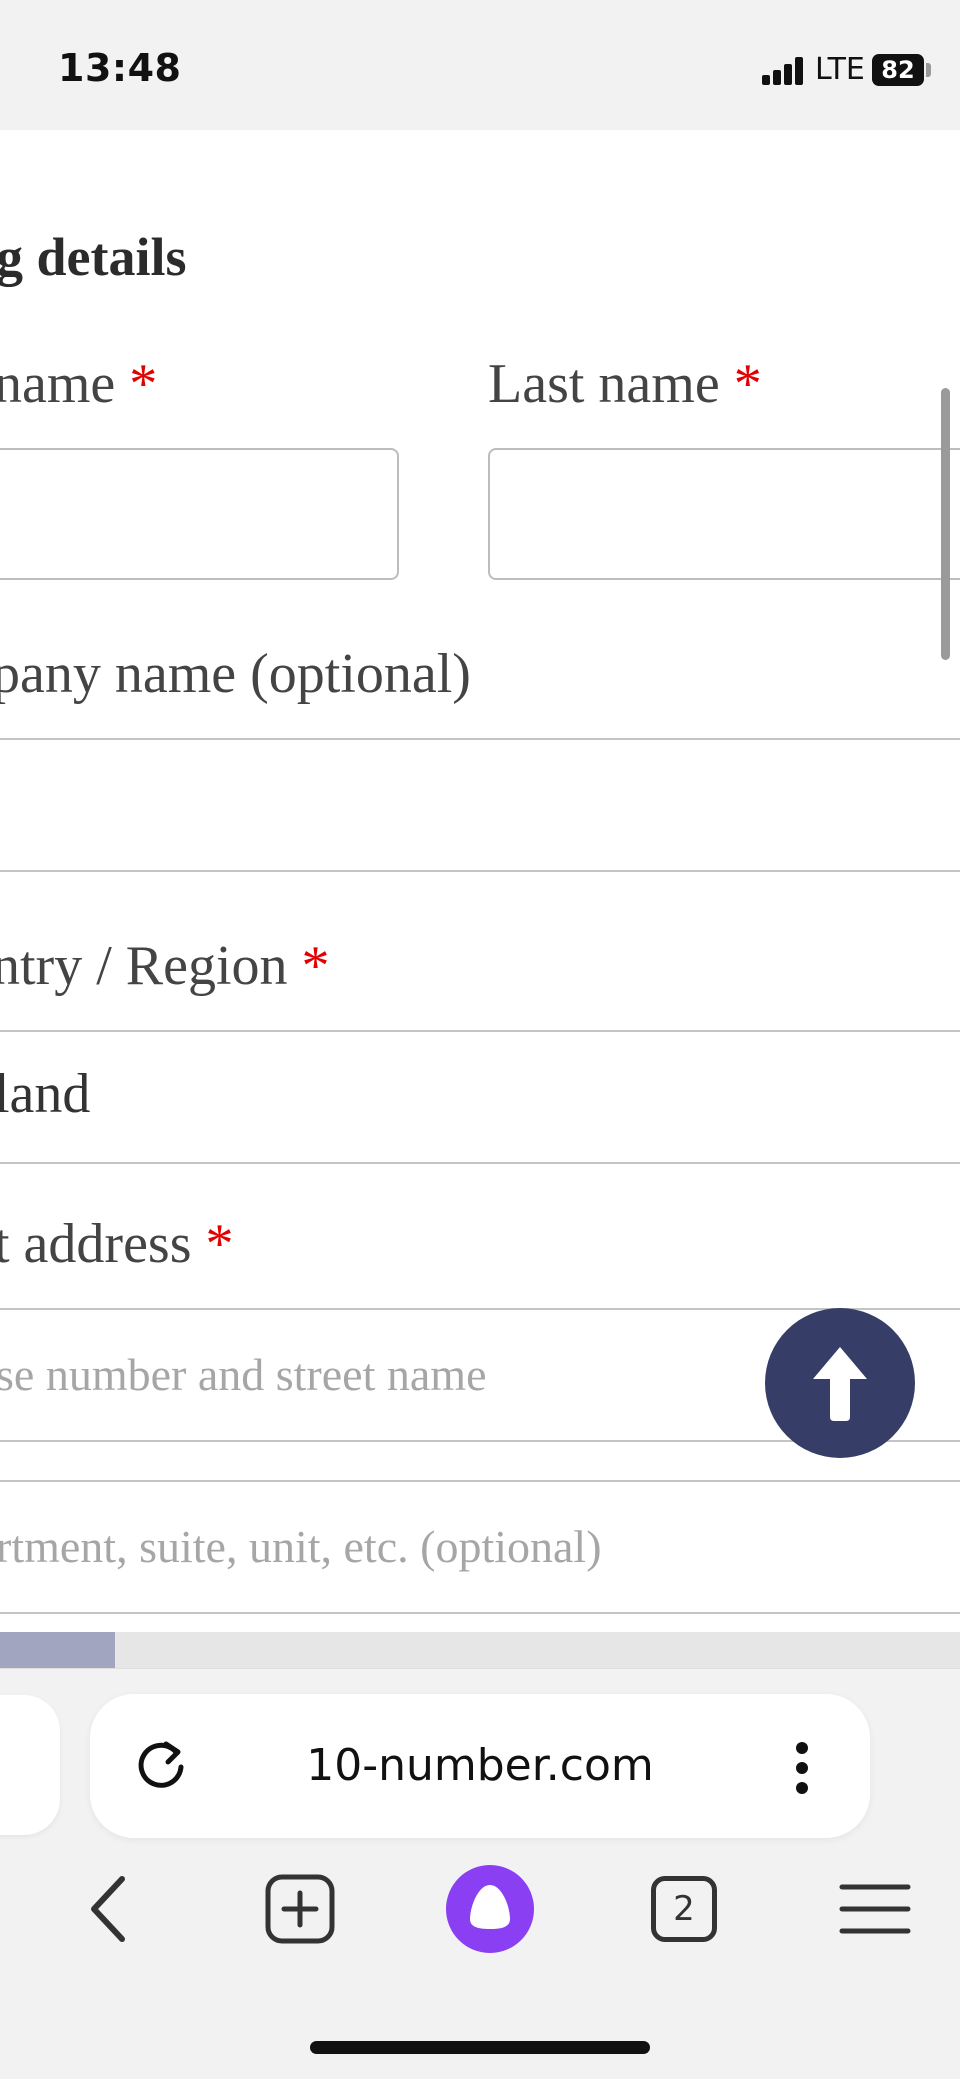 The image size is (960, 2079). What do you see at coordinates (58, 1650) in the screenshot?
I see `progress-fill` at bounding box center [58, 1650].